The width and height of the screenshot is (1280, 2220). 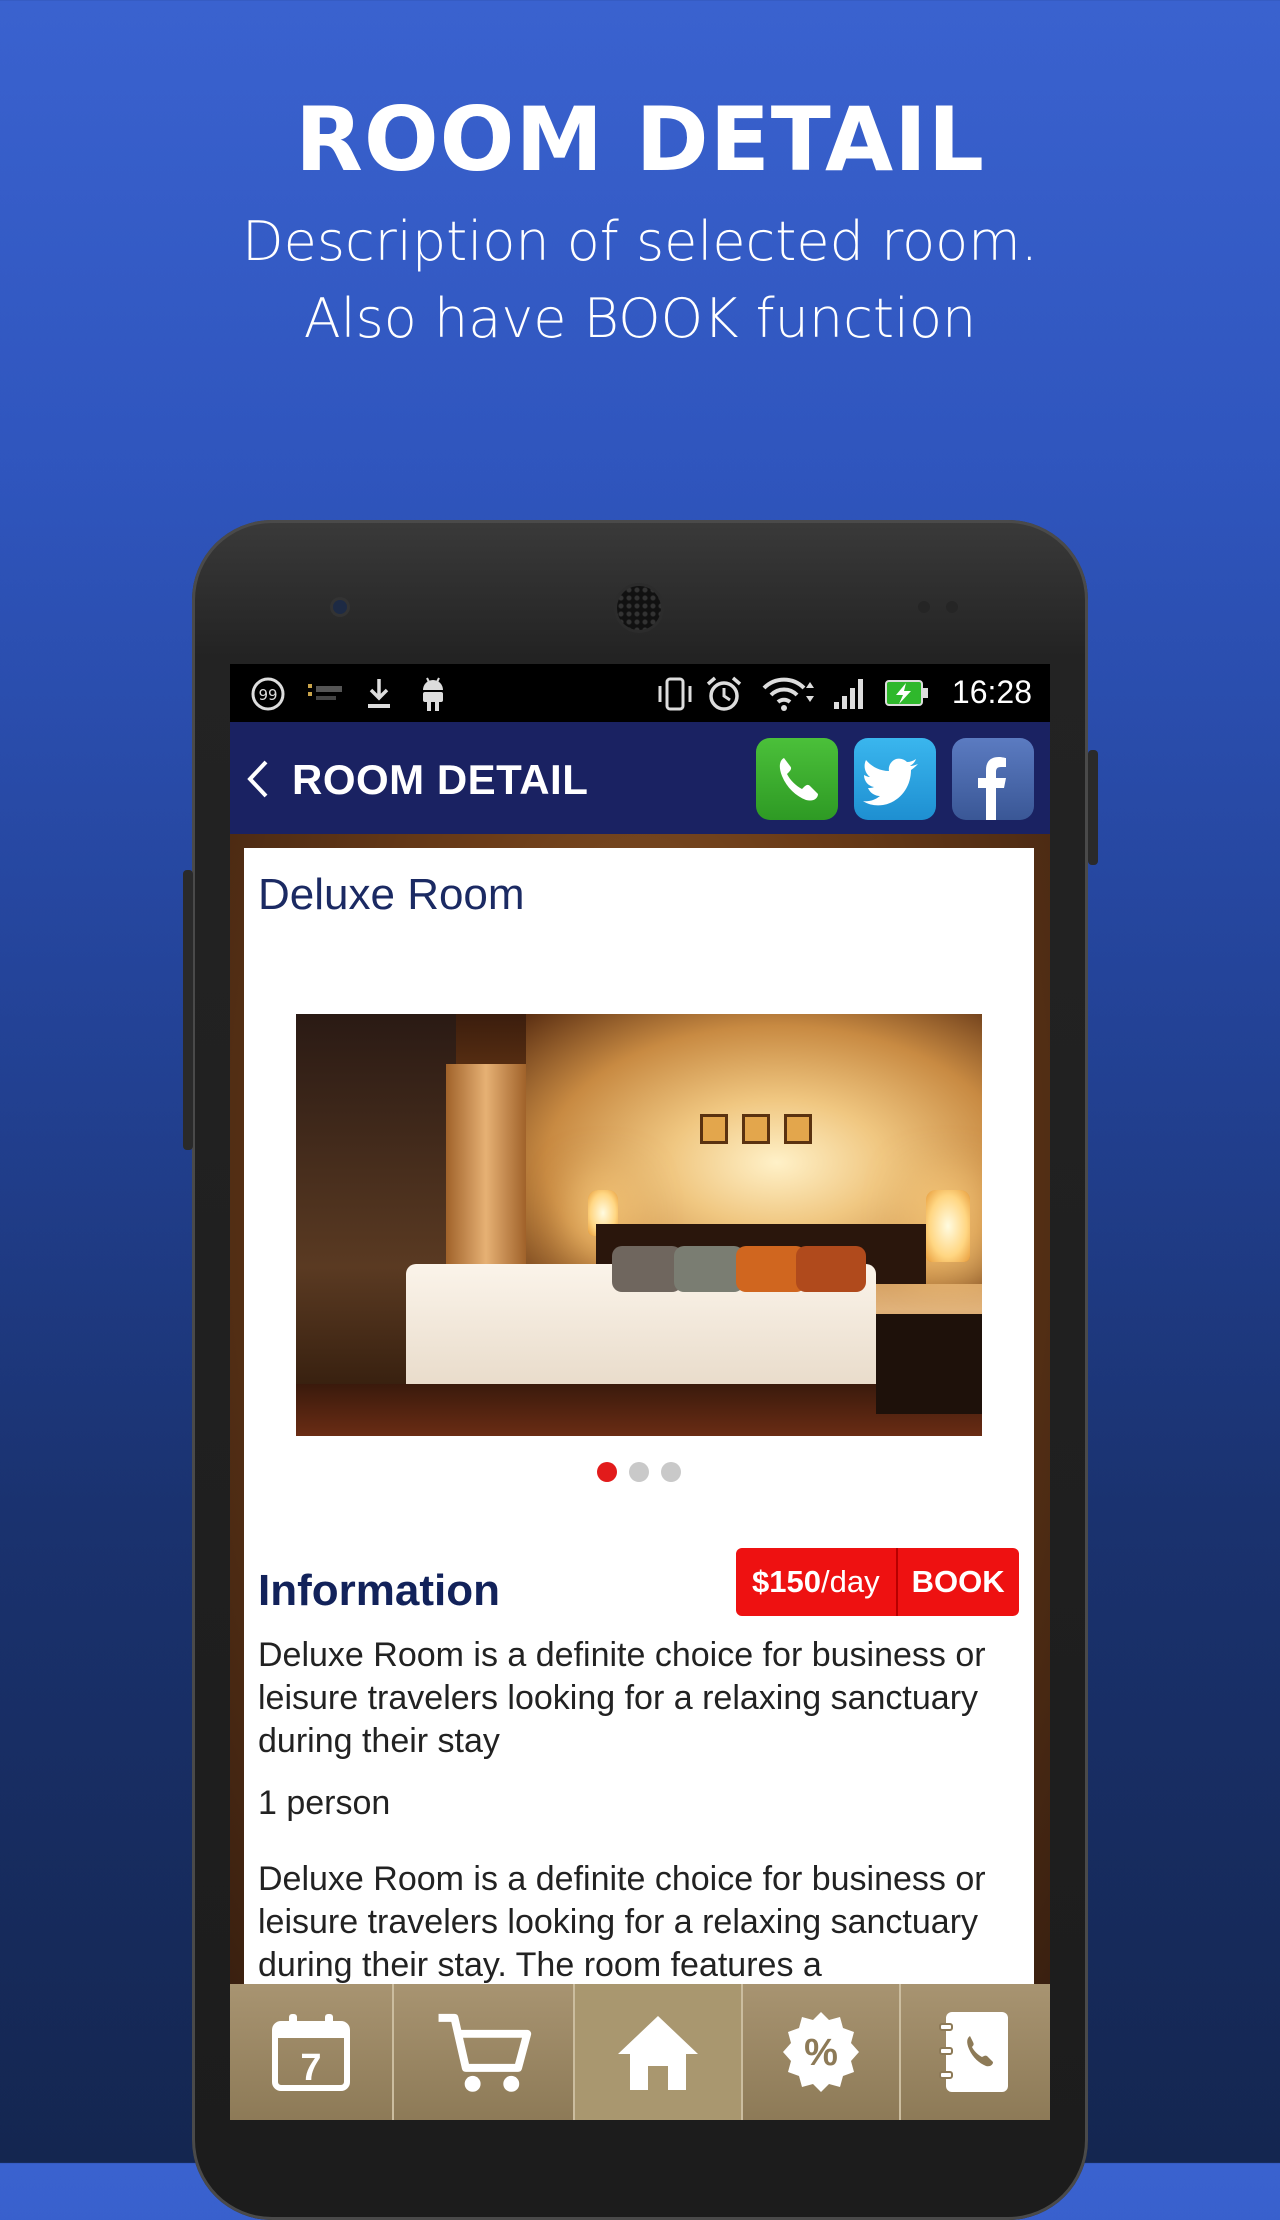 I want to click on discount-symbol: %, so click(x=821, y=2053).